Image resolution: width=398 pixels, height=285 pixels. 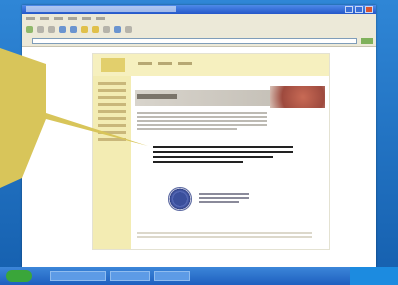 I want to click on windows-start-icon, so click(x=19, y=276).